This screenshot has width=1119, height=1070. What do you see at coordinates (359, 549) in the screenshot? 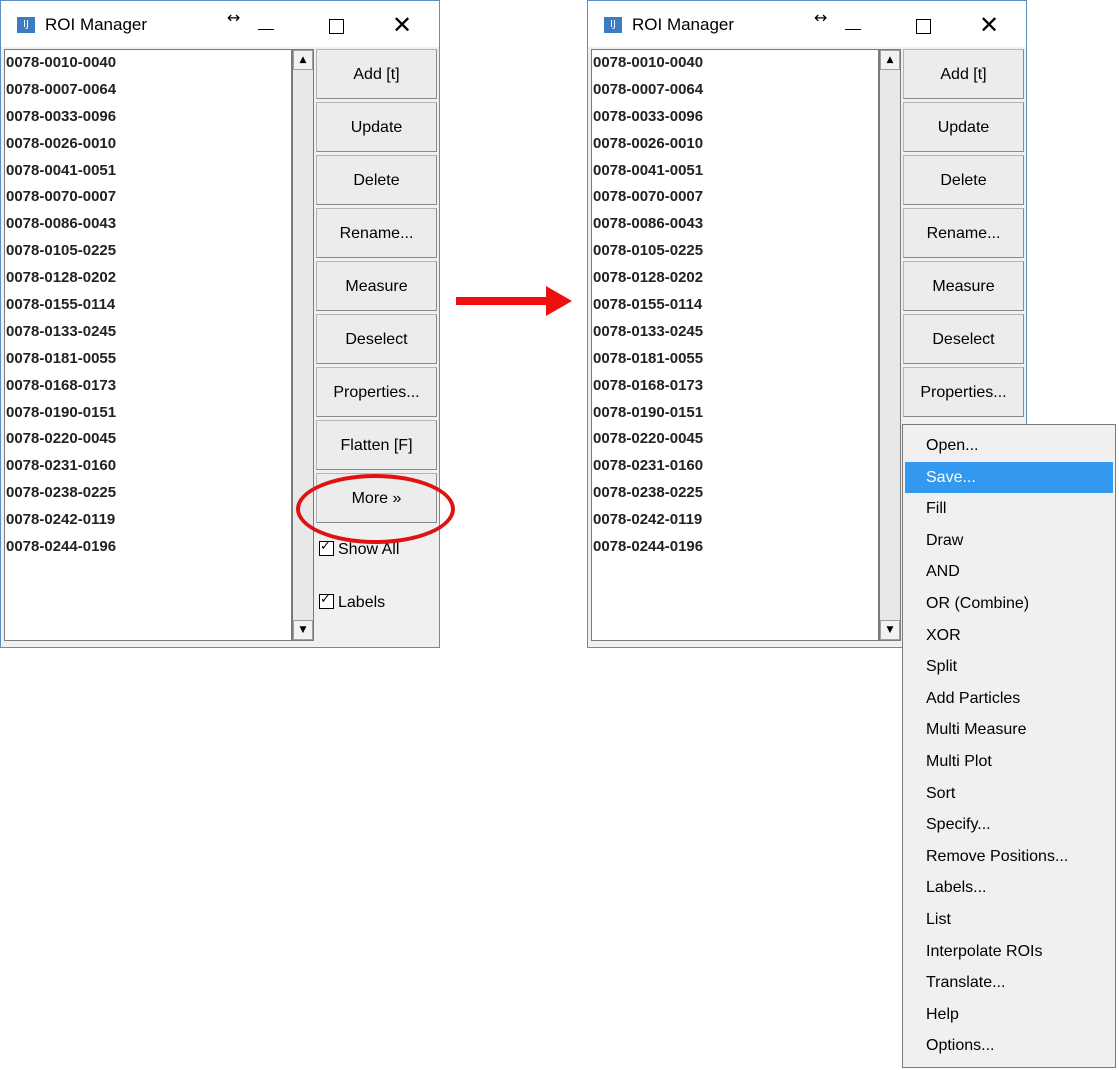
I see `show-all-checkbox: ✓ Show All` at bounding box center [359, 549].